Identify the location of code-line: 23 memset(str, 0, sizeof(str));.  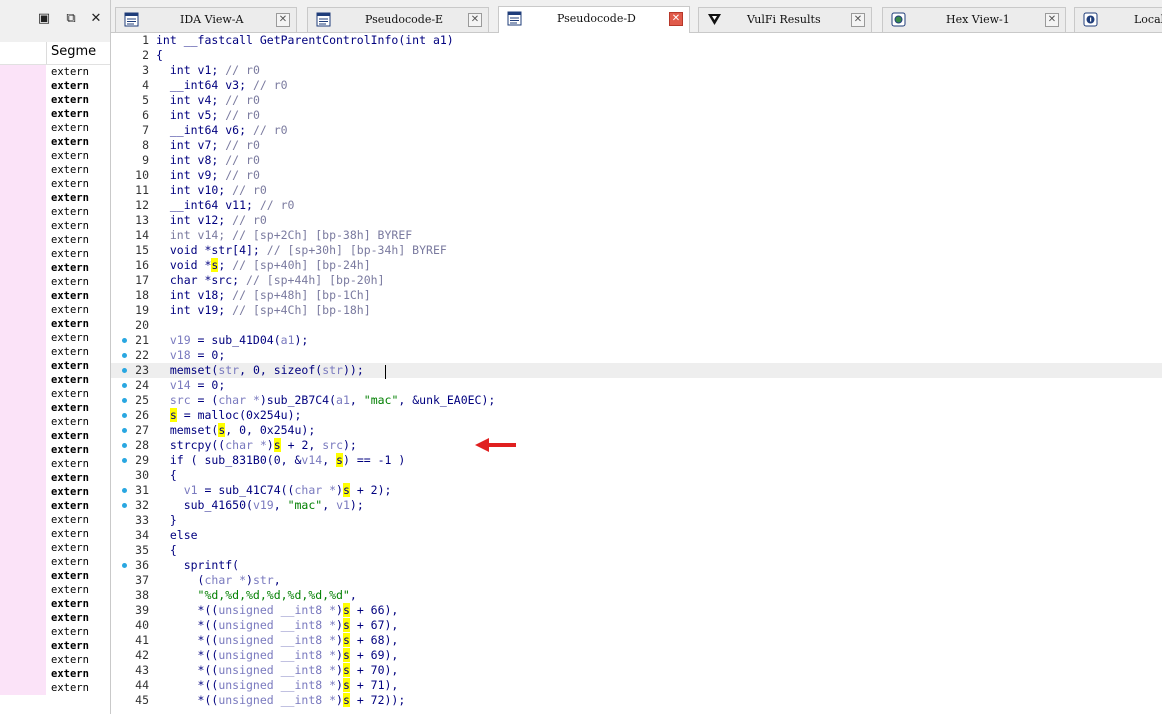
(636, 370).